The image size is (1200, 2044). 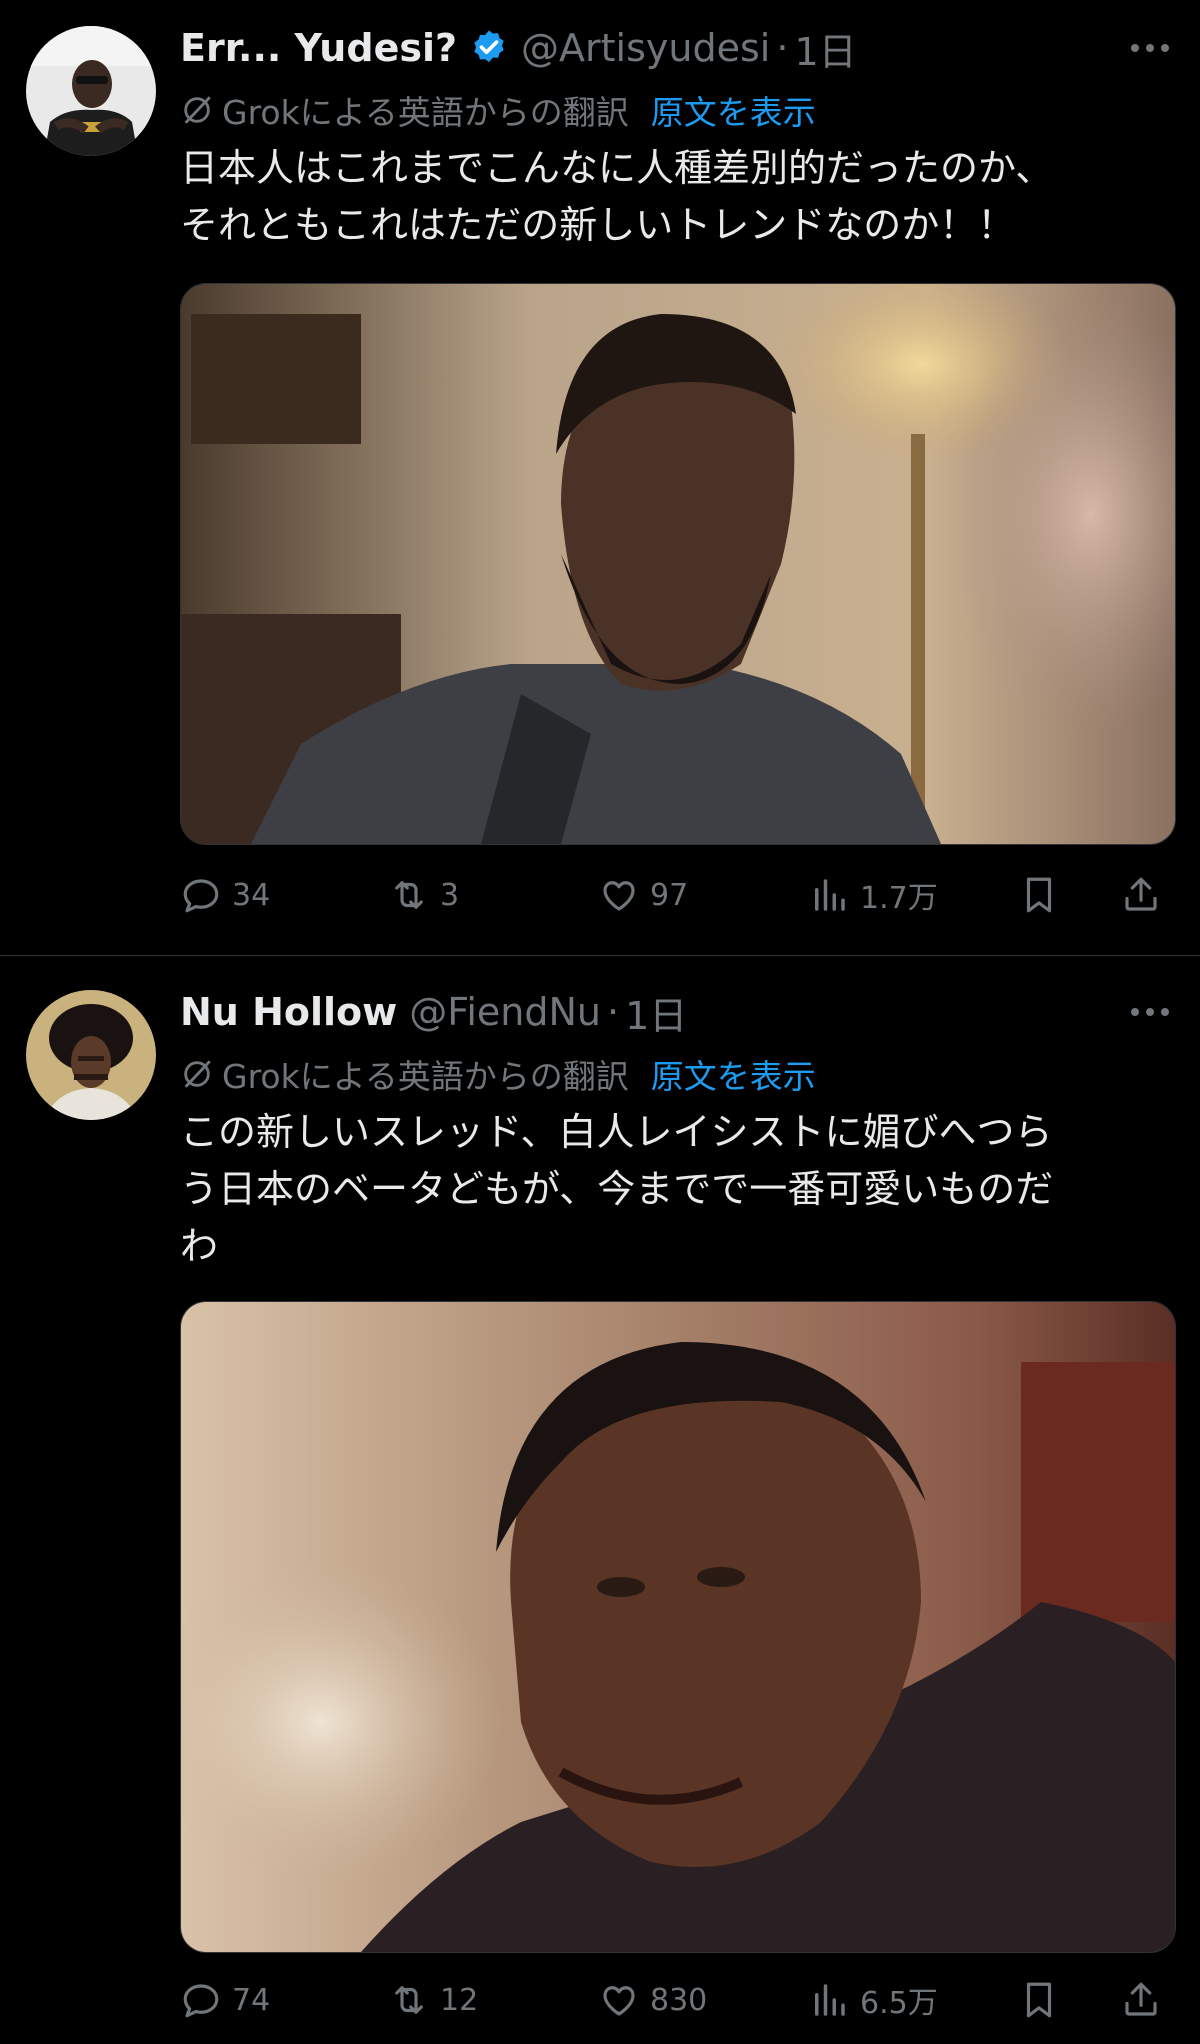 I want to click on reply-count: 34, so click(x=251, y=895).